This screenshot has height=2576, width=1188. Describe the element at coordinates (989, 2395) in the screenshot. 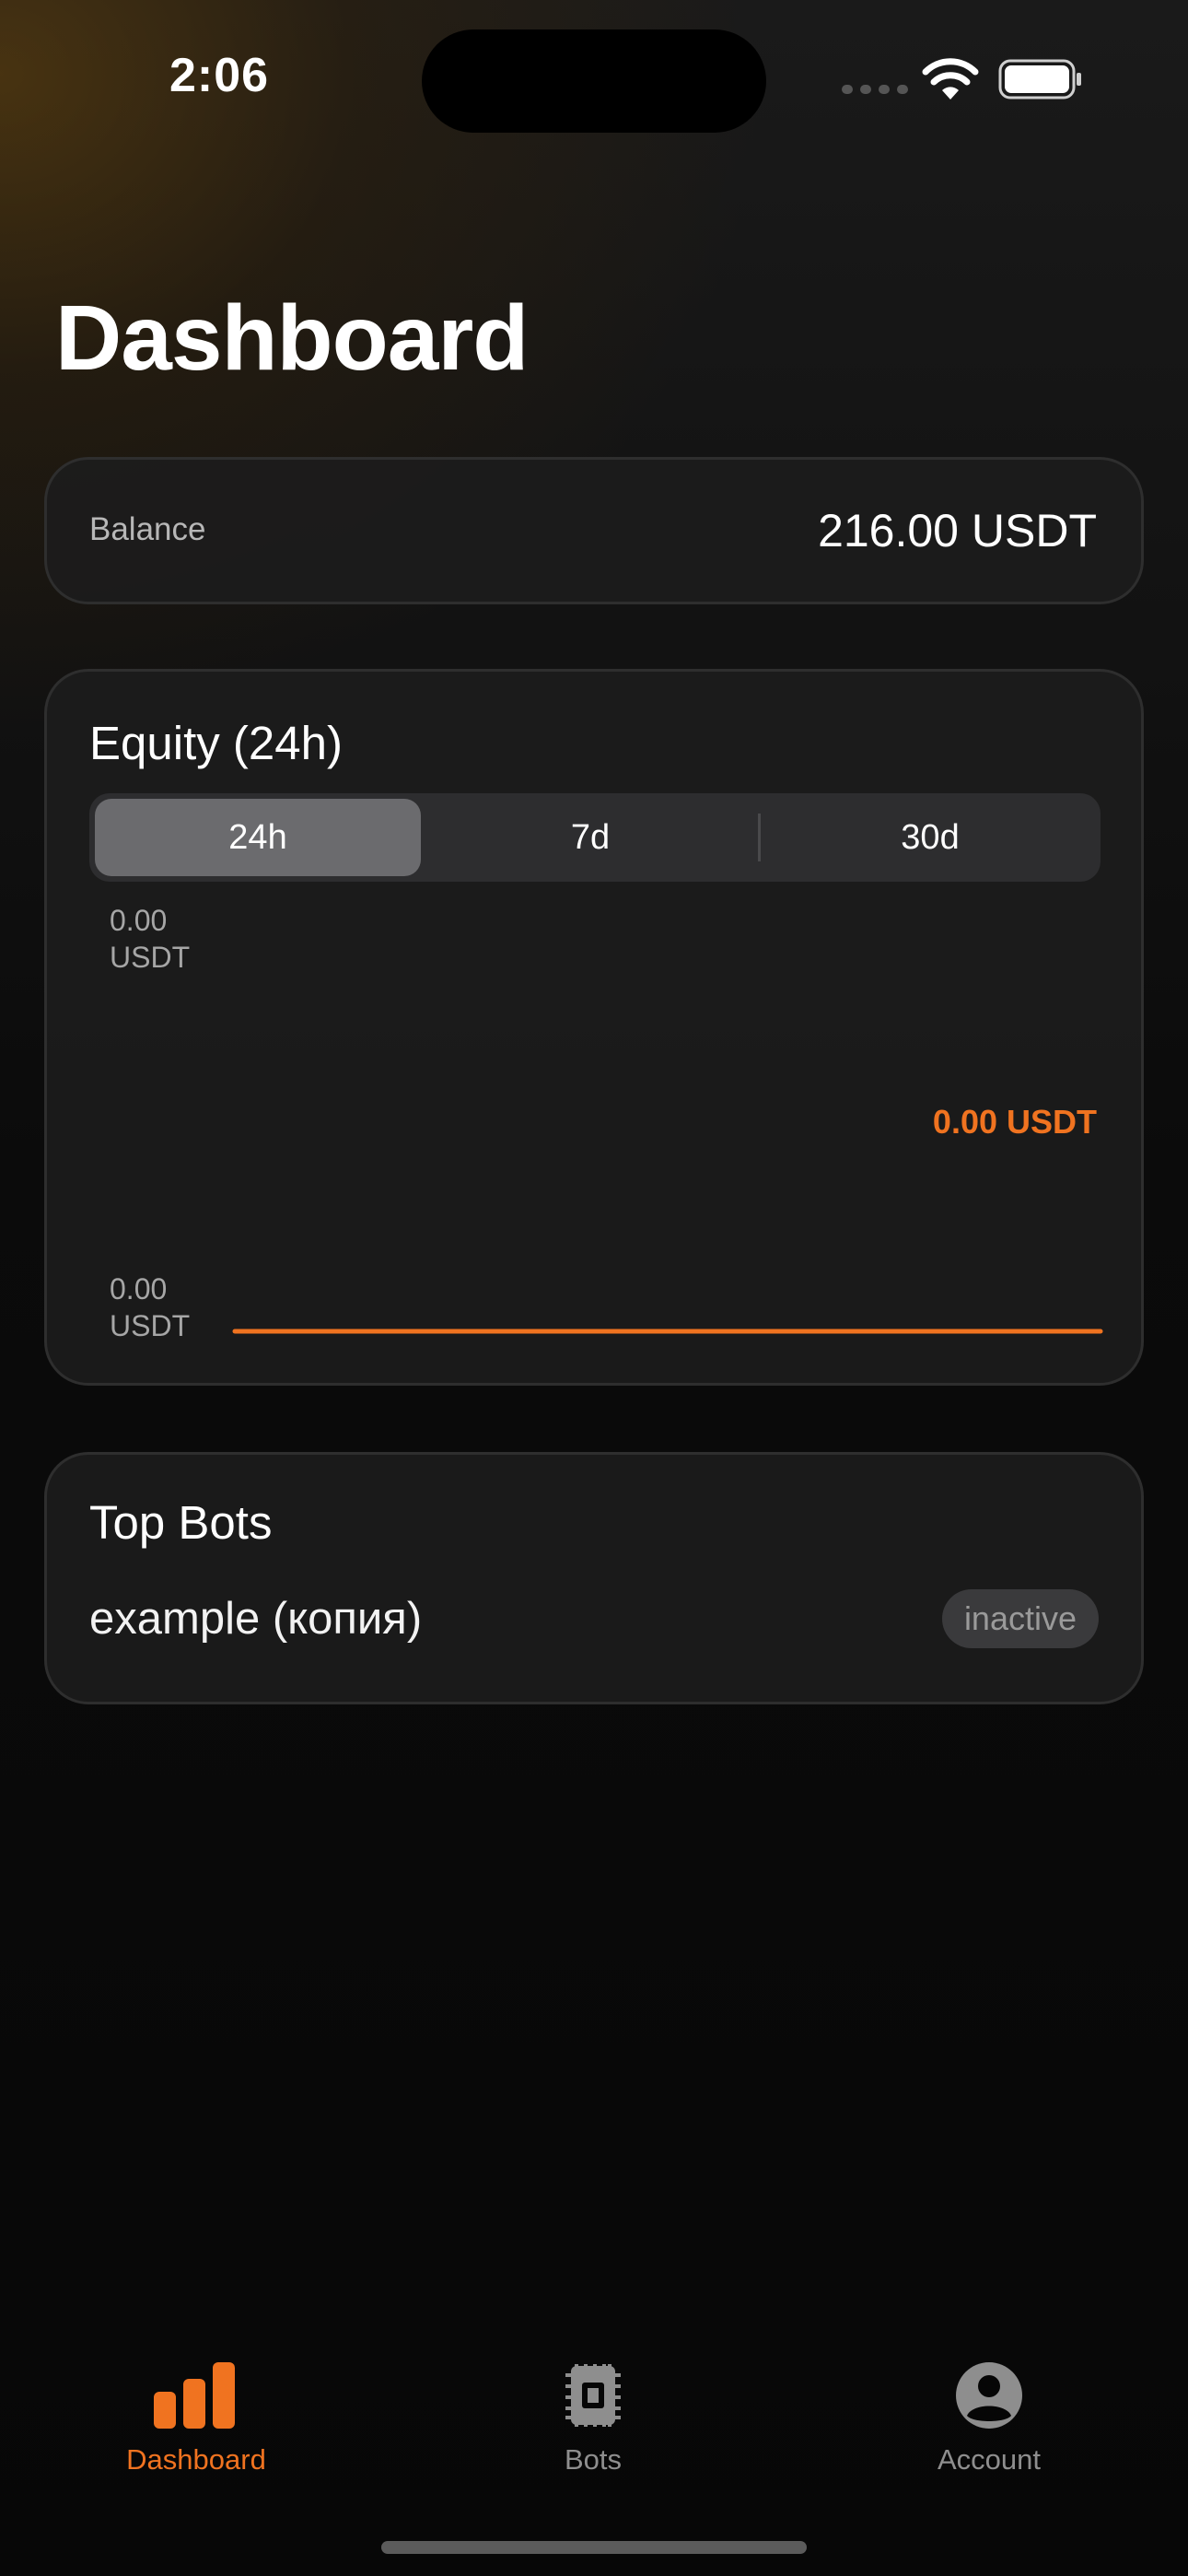

I see `person-circle-icon` at that location.